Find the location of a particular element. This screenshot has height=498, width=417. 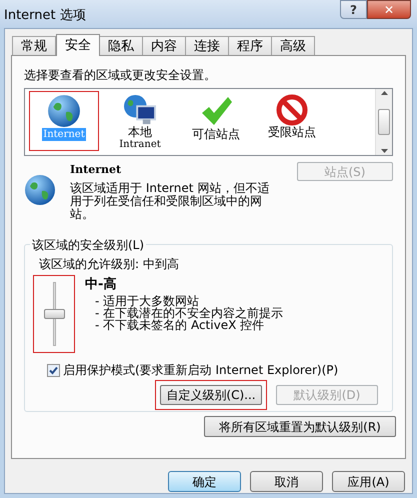

window-title: Internet 选项 is located at coordinates (45, 16).